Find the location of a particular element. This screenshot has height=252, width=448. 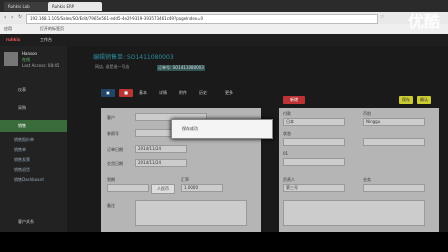

label-customer: 客户 is located at coordinates (111, 117).